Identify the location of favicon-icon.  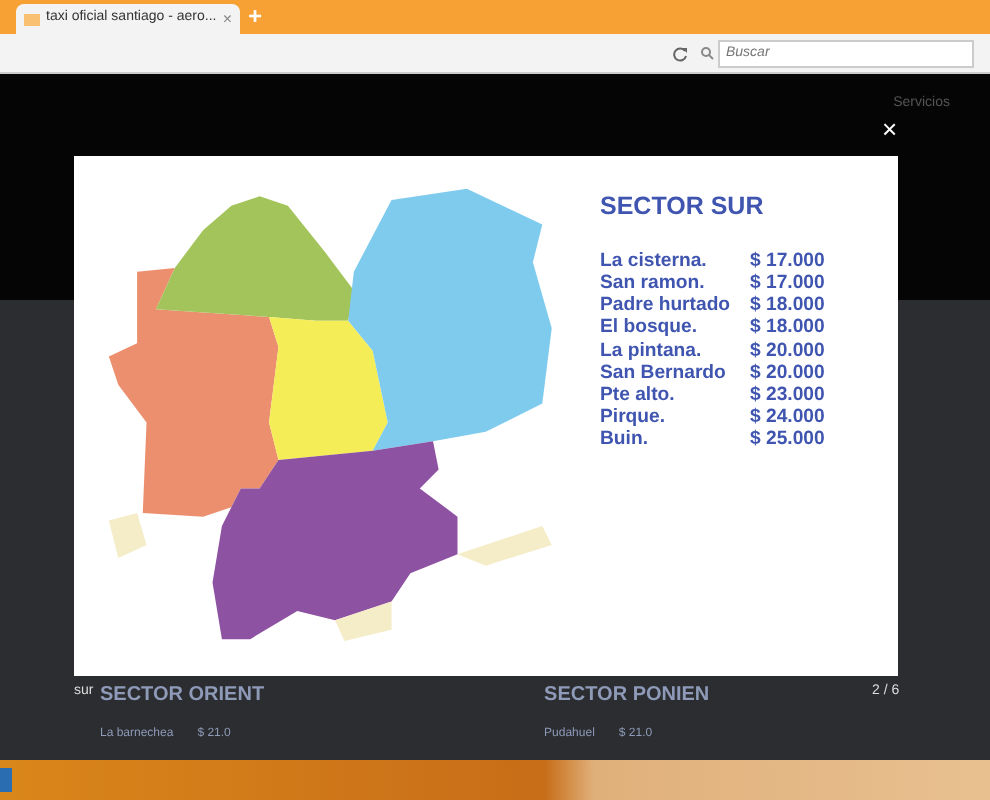
(32, 19).